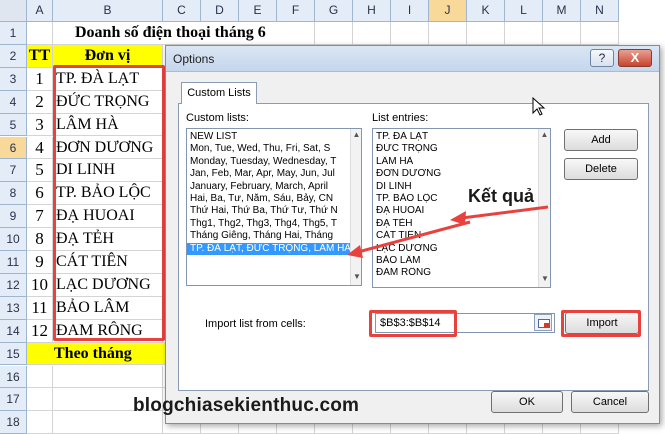 The image size is (665, 434). I want to click on mouse-cursor-icon, so click(539, 106).